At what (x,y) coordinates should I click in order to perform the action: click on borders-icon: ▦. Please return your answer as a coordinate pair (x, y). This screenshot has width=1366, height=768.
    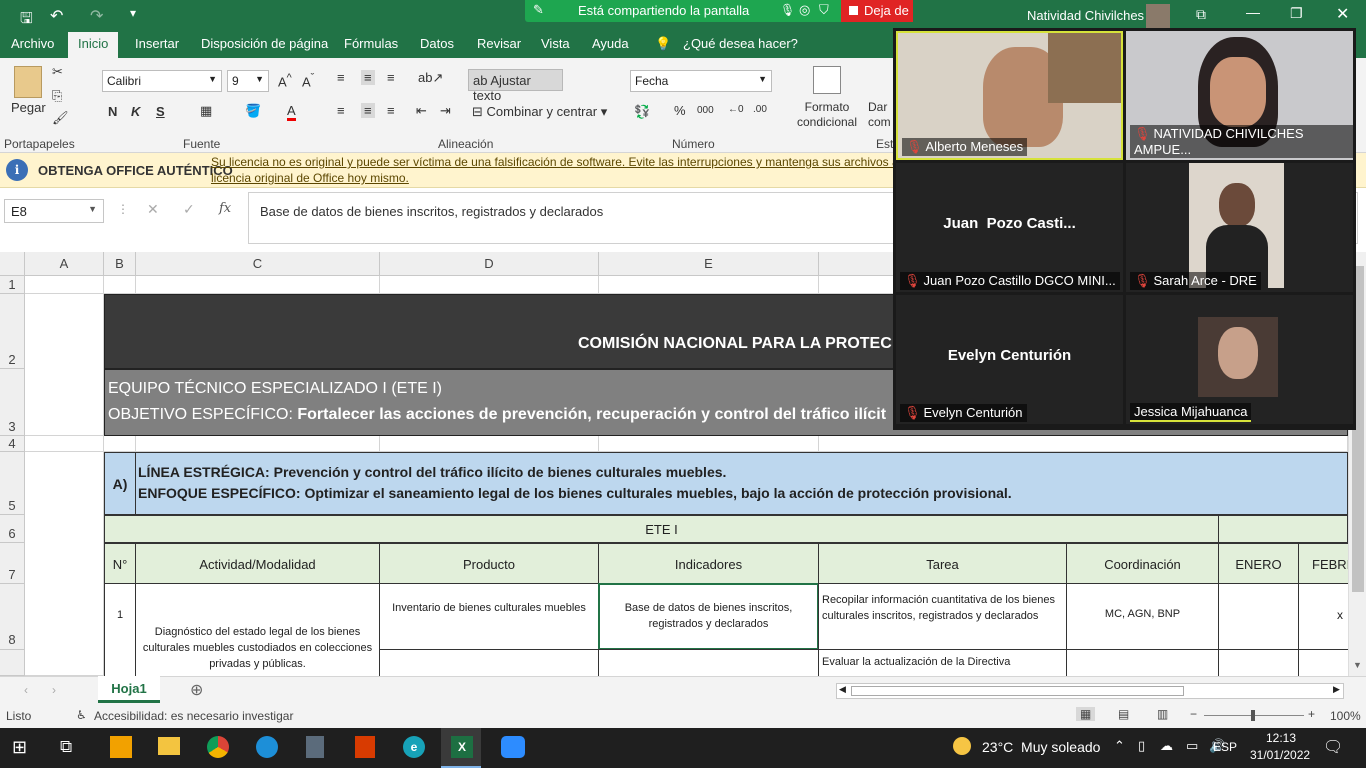
    Looking at the image, I should click on (206, 111).